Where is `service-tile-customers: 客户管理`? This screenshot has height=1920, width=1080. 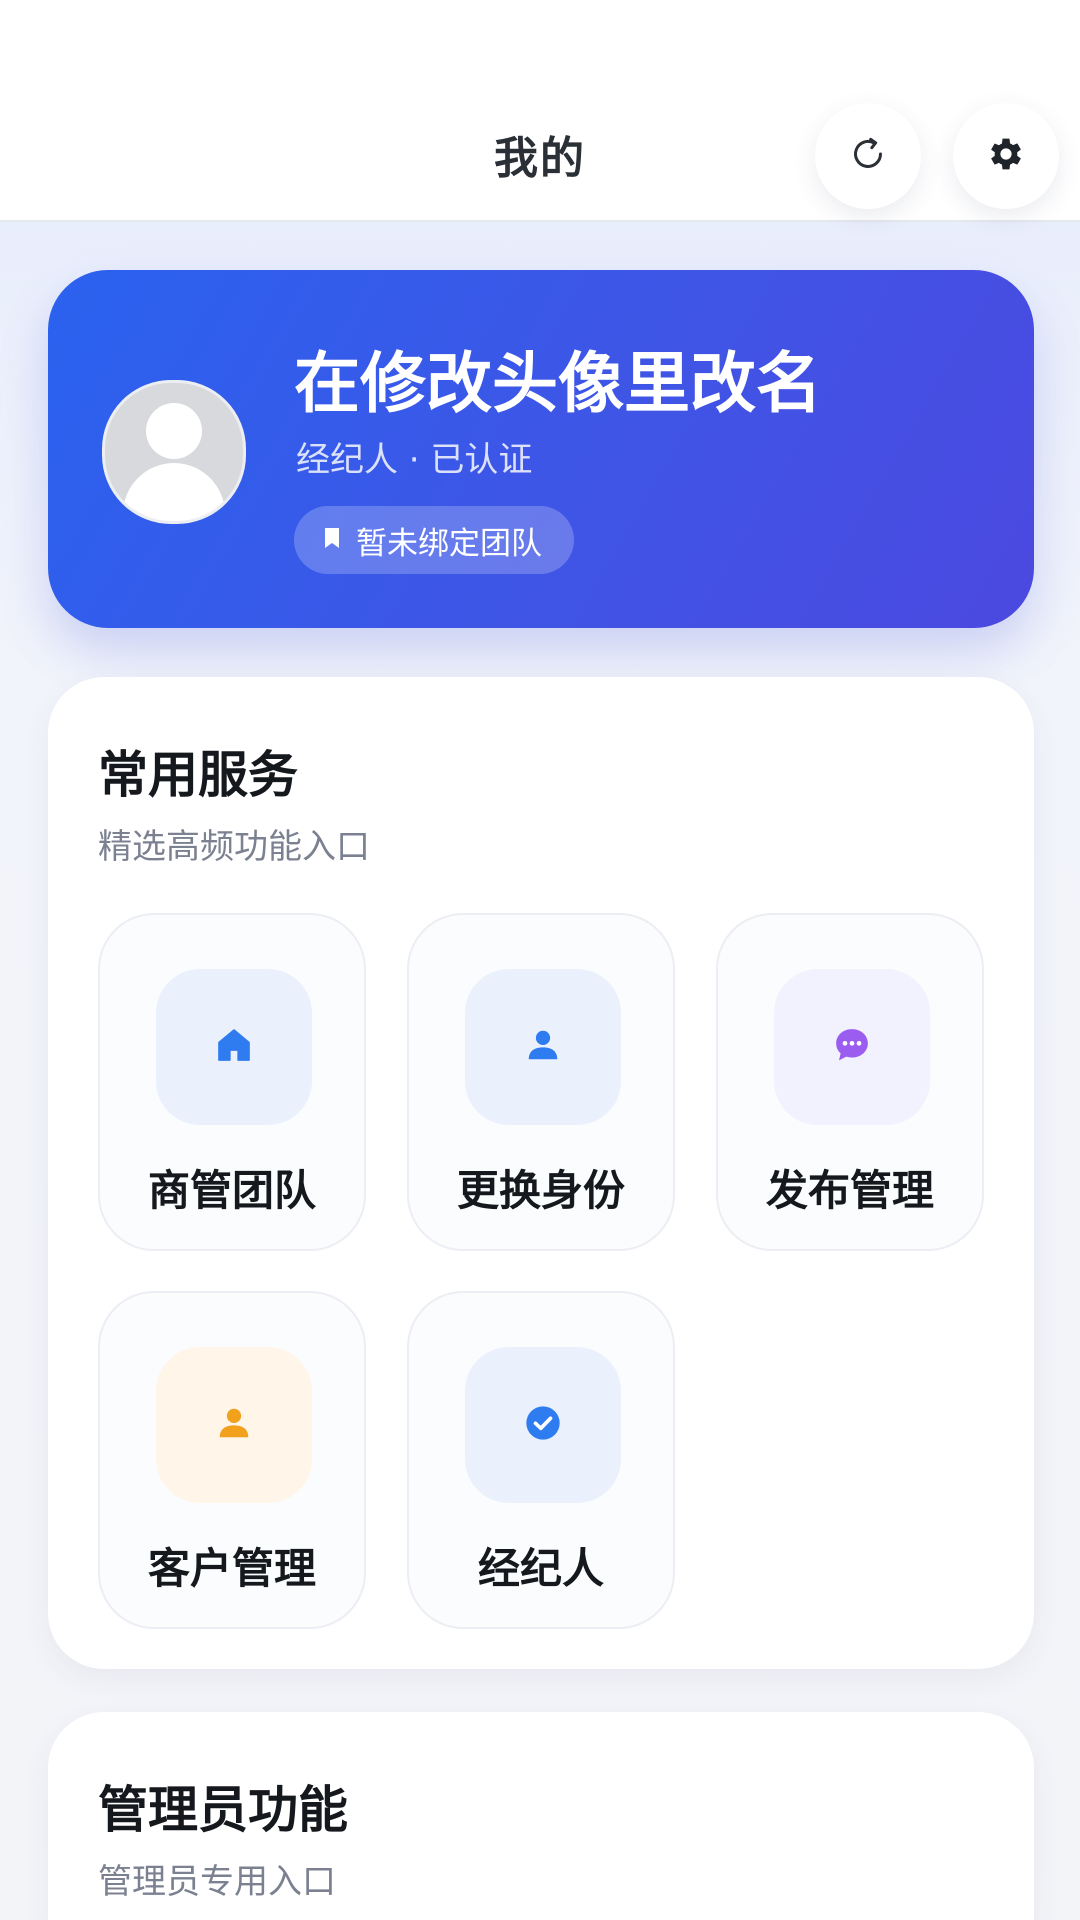
service-tile-customers: 客户管理 is located at coordinates (232, 1460).